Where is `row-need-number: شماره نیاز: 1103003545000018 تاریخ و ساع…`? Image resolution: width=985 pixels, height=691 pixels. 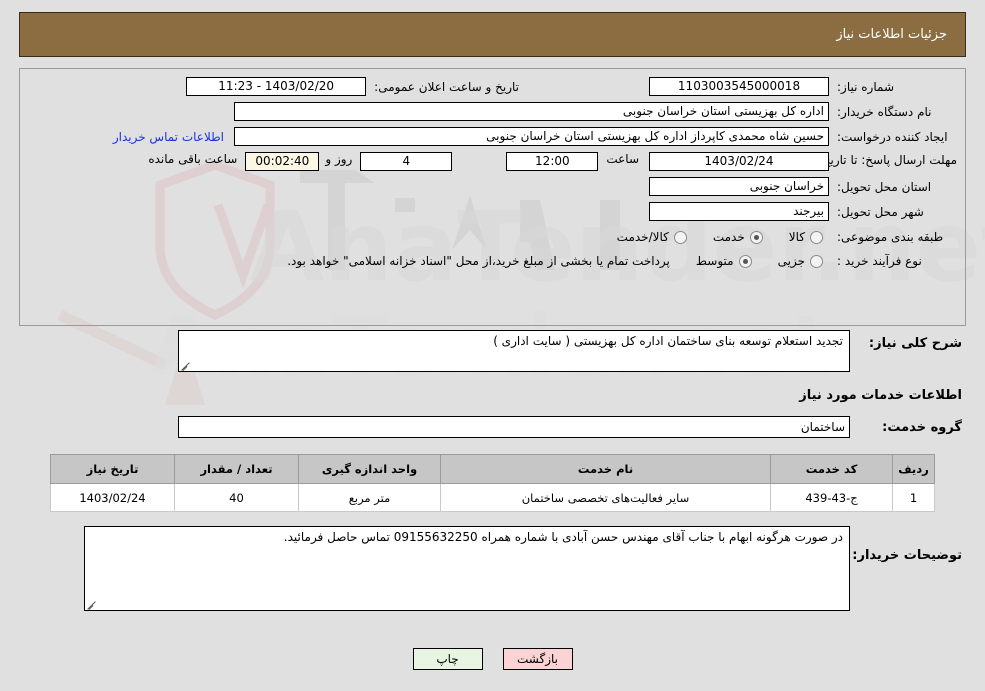 row-need-number: شماره نیاز: 1103003545000018 تاریخ و ساع… is located at coordinates (492, 86).